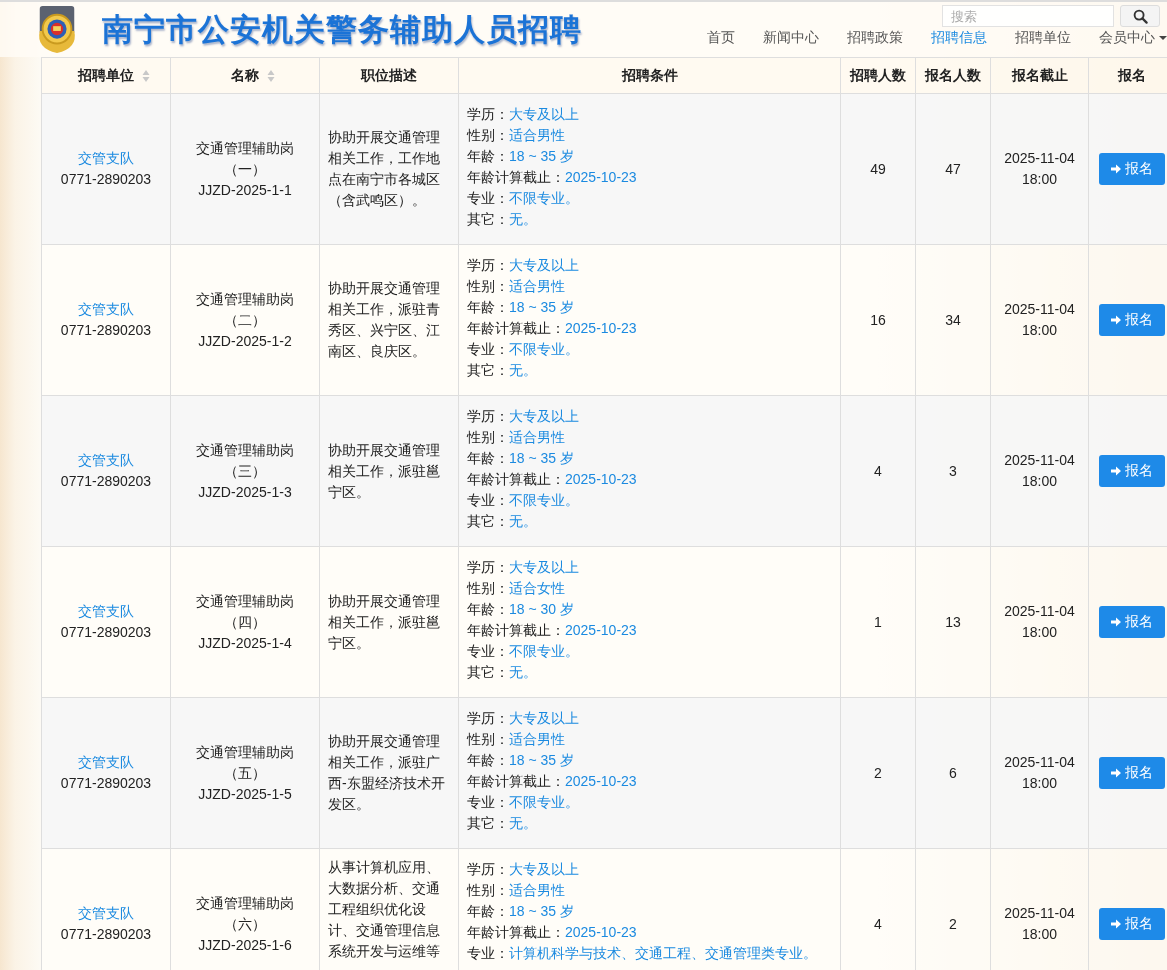  What do you see at coordinates (953, 621) in the screenshot?
I see `applicant-count: 13` at bounding box center [953, 621].